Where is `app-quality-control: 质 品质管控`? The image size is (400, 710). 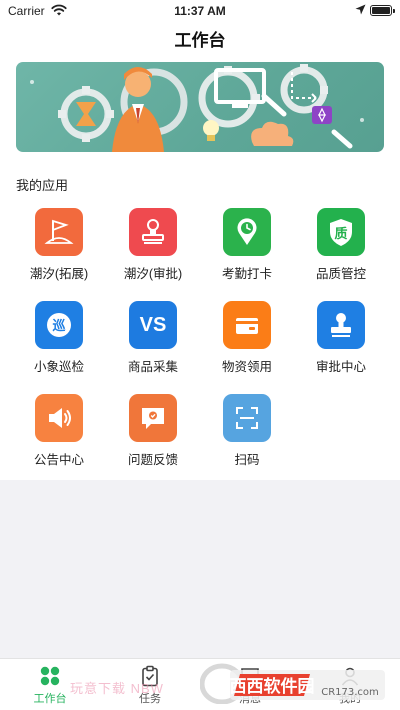 app-quality-control: 质 品质管控 is located at coordinates (341, 245).